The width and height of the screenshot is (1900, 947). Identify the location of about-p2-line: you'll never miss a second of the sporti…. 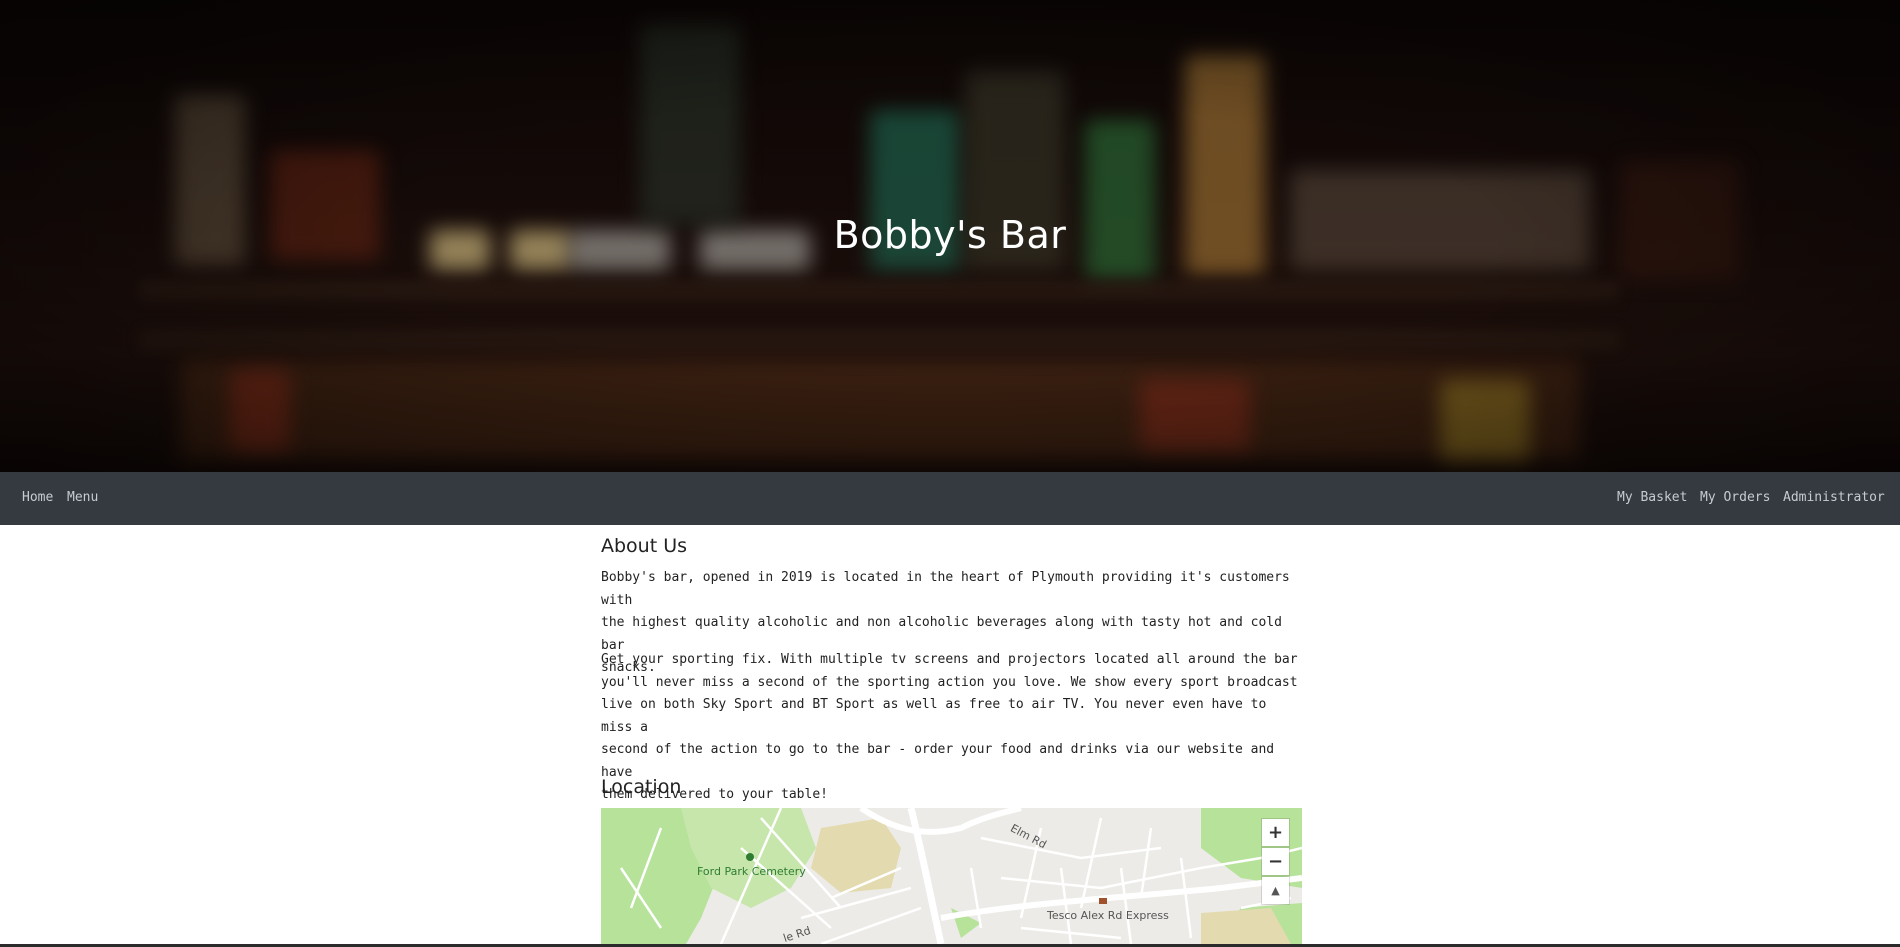
(949, 682).